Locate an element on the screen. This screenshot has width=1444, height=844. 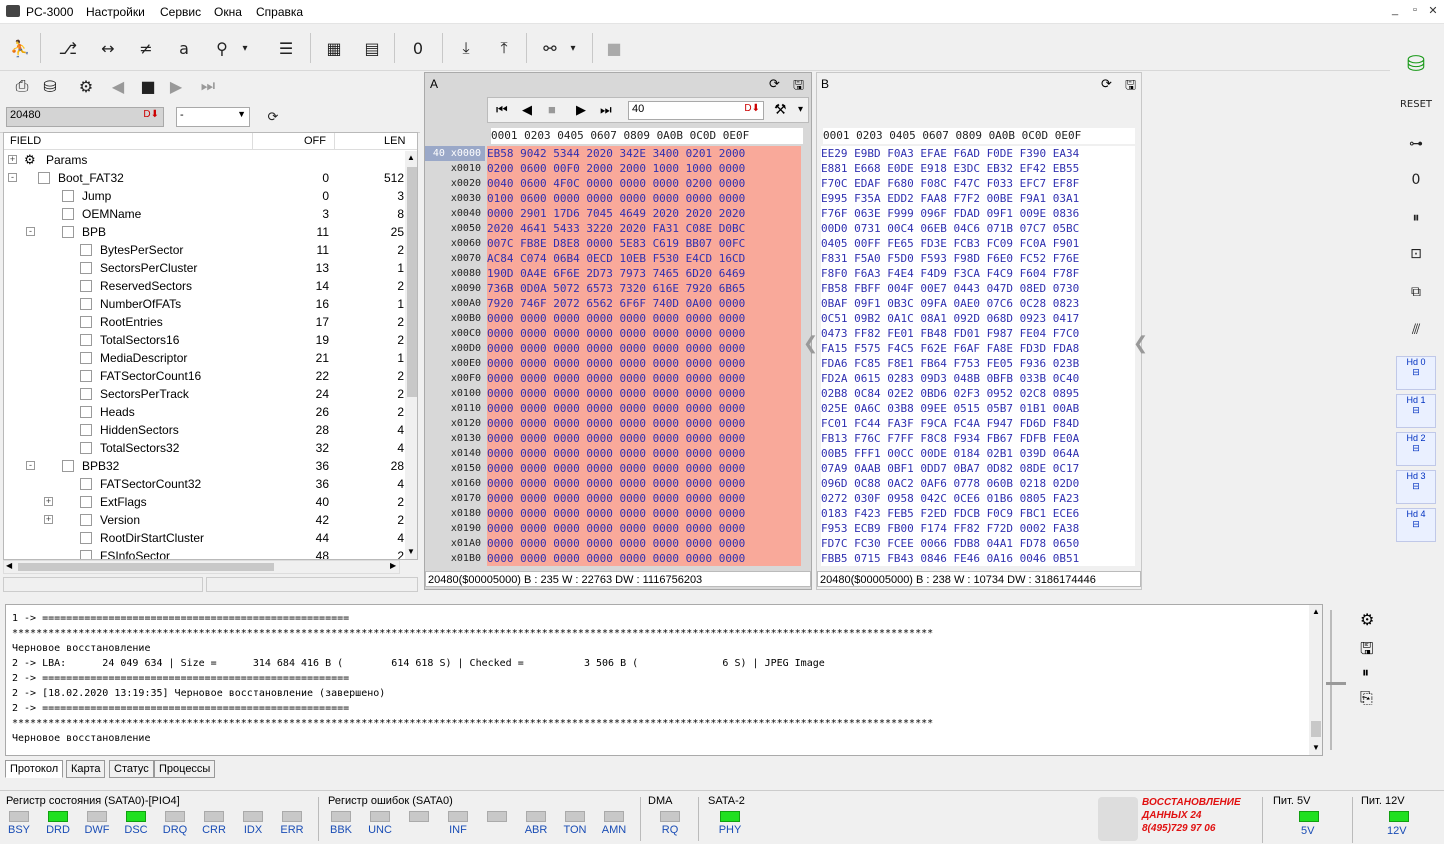
tree-row: SectorsPerTrack 24 2 is located at coordinates (204, 394).